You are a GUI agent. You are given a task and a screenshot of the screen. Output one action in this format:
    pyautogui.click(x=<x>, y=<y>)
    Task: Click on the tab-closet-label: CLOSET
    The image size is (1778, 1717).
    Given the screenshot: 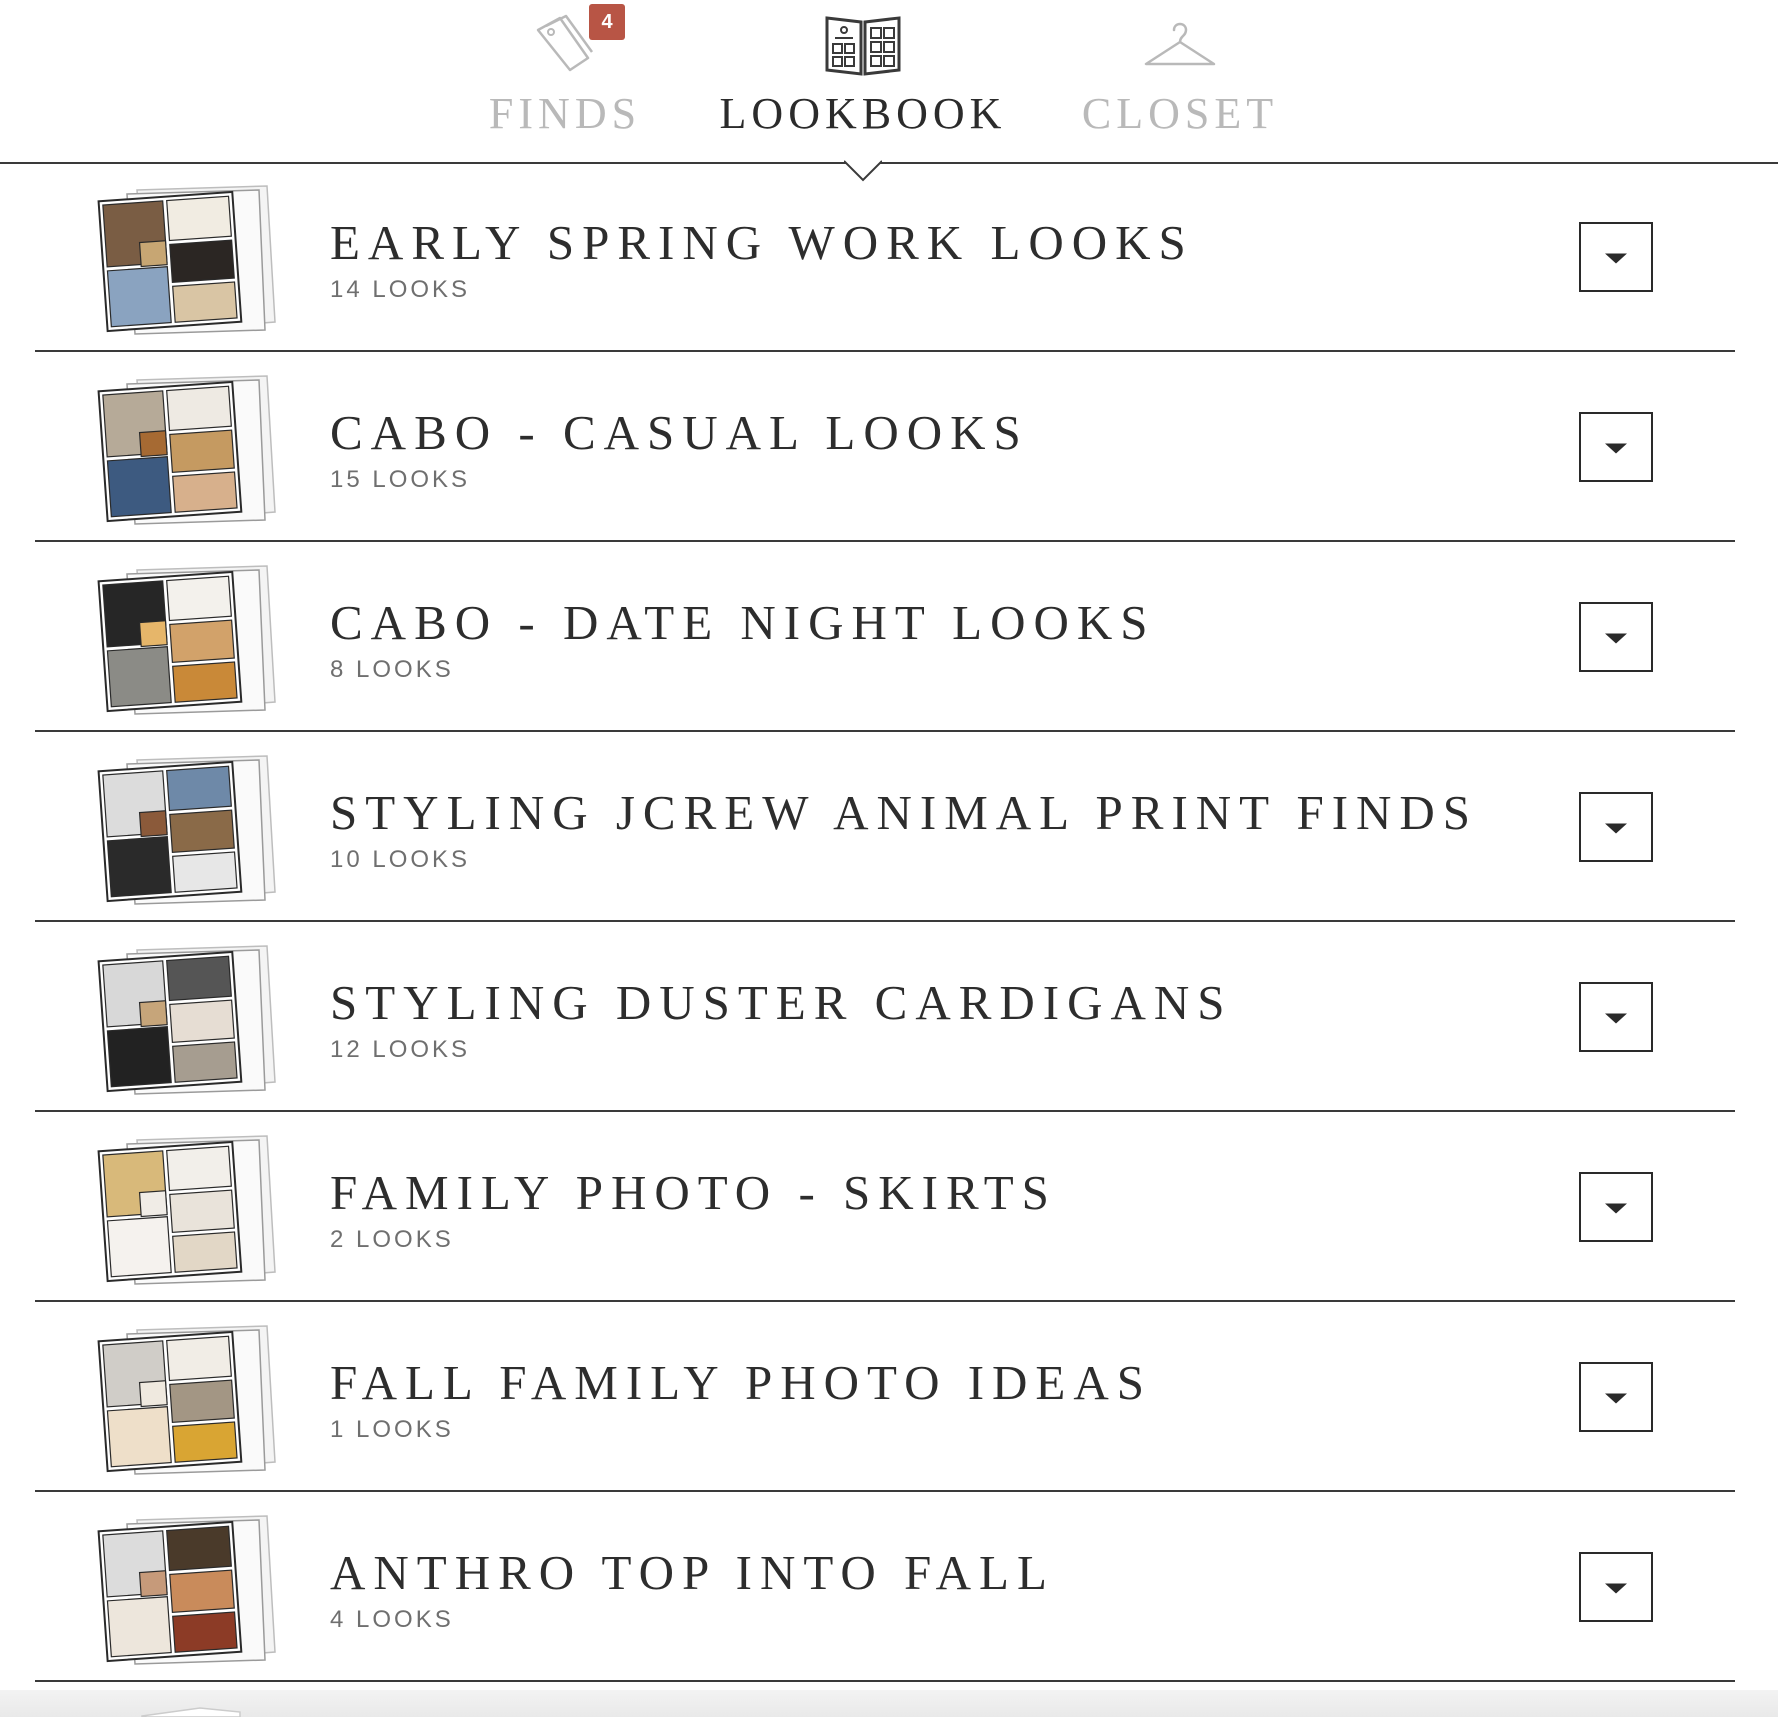 What is the action you would take?
    pyautogui.click(x=1180, y=113)
    